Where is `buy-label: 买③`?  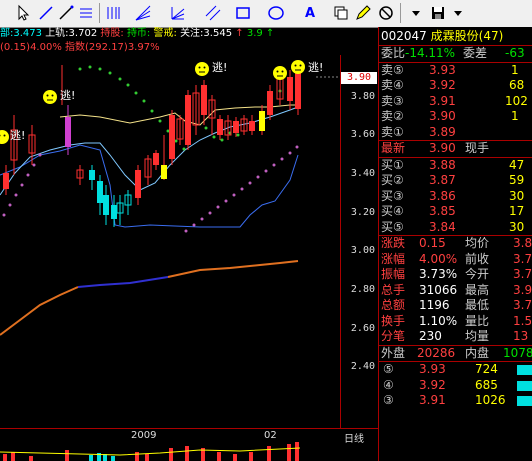
buy-label: 买③ is located at coordinates (392, 195).